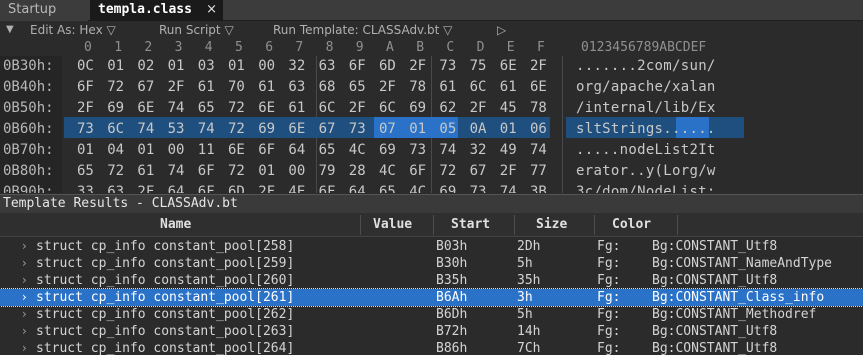  What do you see at coordinates (449, 129) in the screenshot?
I see `hex-byte: 05` at bounding box center [449, 129].